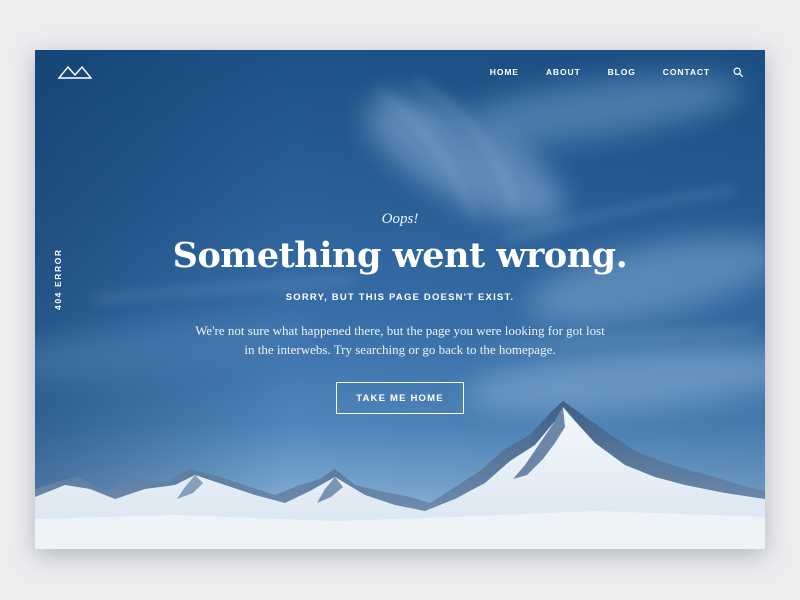 This screenshot has height=600, width=800. What do you see at coordinates (622, 72) in the screenshot?
I see `nav-item-blog: BLOG` at bounding box center [622, 72].